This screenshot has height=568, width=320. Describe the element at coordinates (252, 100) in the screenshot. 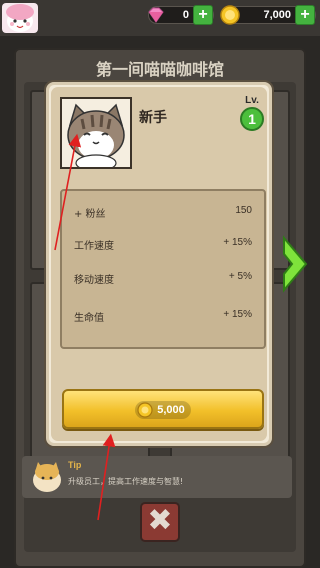

I see `level-label: Lv.` at that location.